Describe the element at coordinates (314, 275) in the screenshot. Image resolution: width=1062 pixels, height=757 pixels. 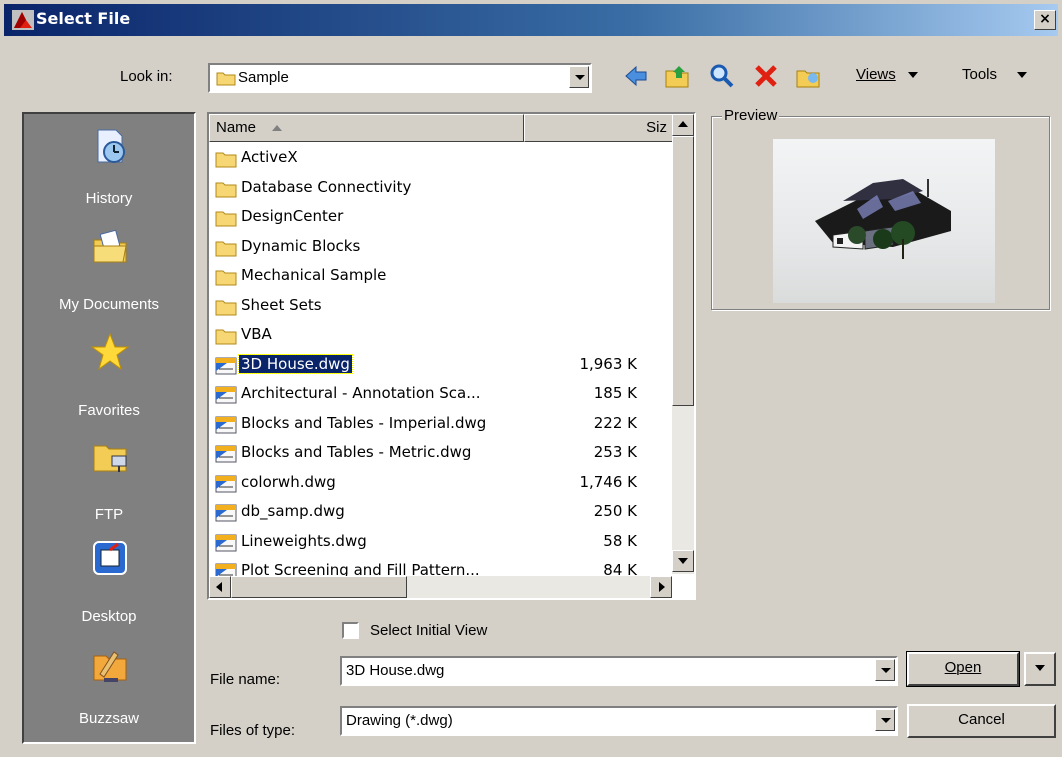
I see `file-name-cell: Mechanical Sample` at that location.